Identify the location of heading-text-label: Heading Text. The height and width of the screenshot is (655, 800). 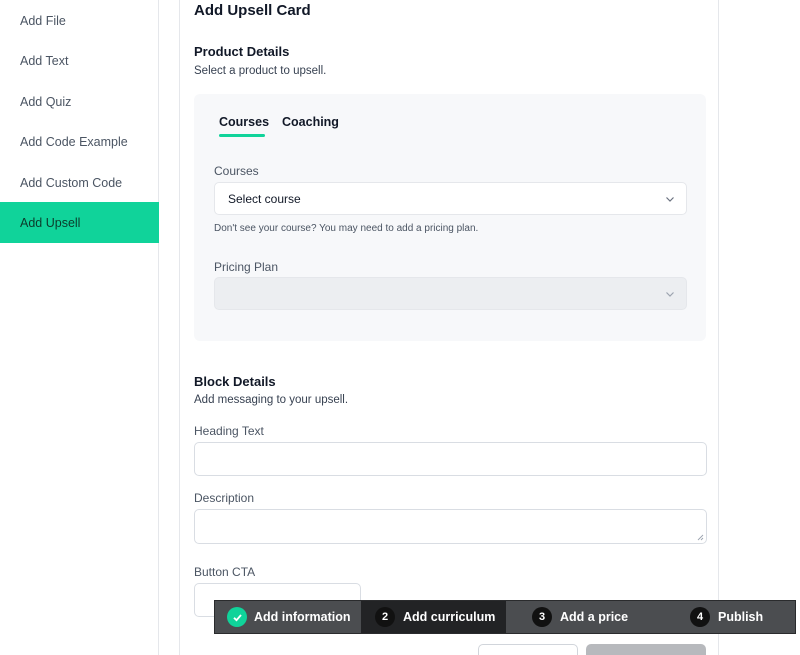
(229, 431).